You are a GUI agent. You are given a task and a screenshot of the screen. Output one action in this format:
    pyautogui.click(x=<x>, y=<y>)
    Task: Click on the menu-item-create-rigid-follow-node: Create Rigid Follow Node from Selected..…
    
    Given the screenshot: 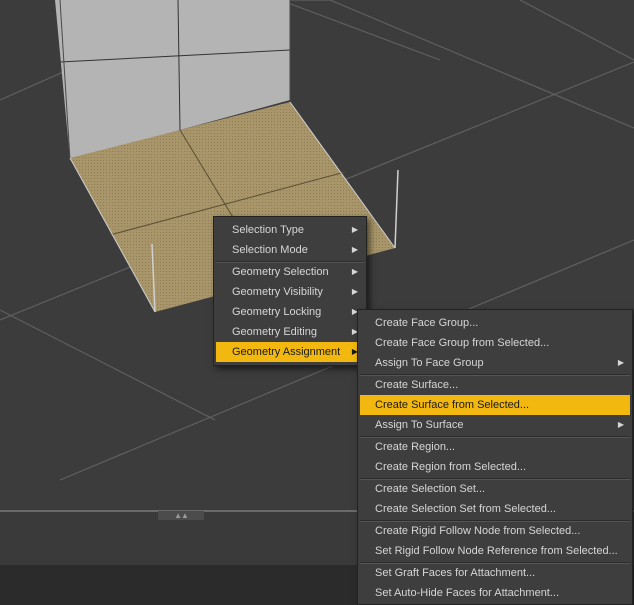 What is the action you would take?
    pyautogui.click(x=495, y=531)
    